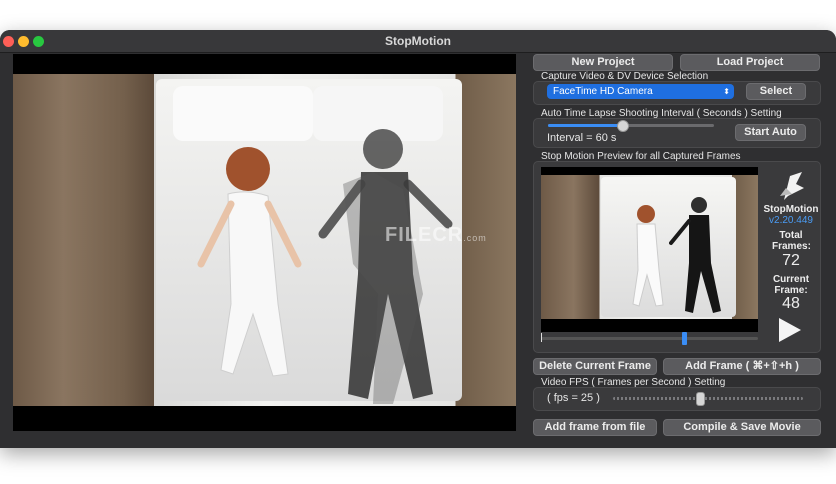 The width and height of the screenshot is (836, 484). Describe the element at coordinates (573, 398) in the screenshot. I see `fps-value: ( fps = 25 )` at that location.